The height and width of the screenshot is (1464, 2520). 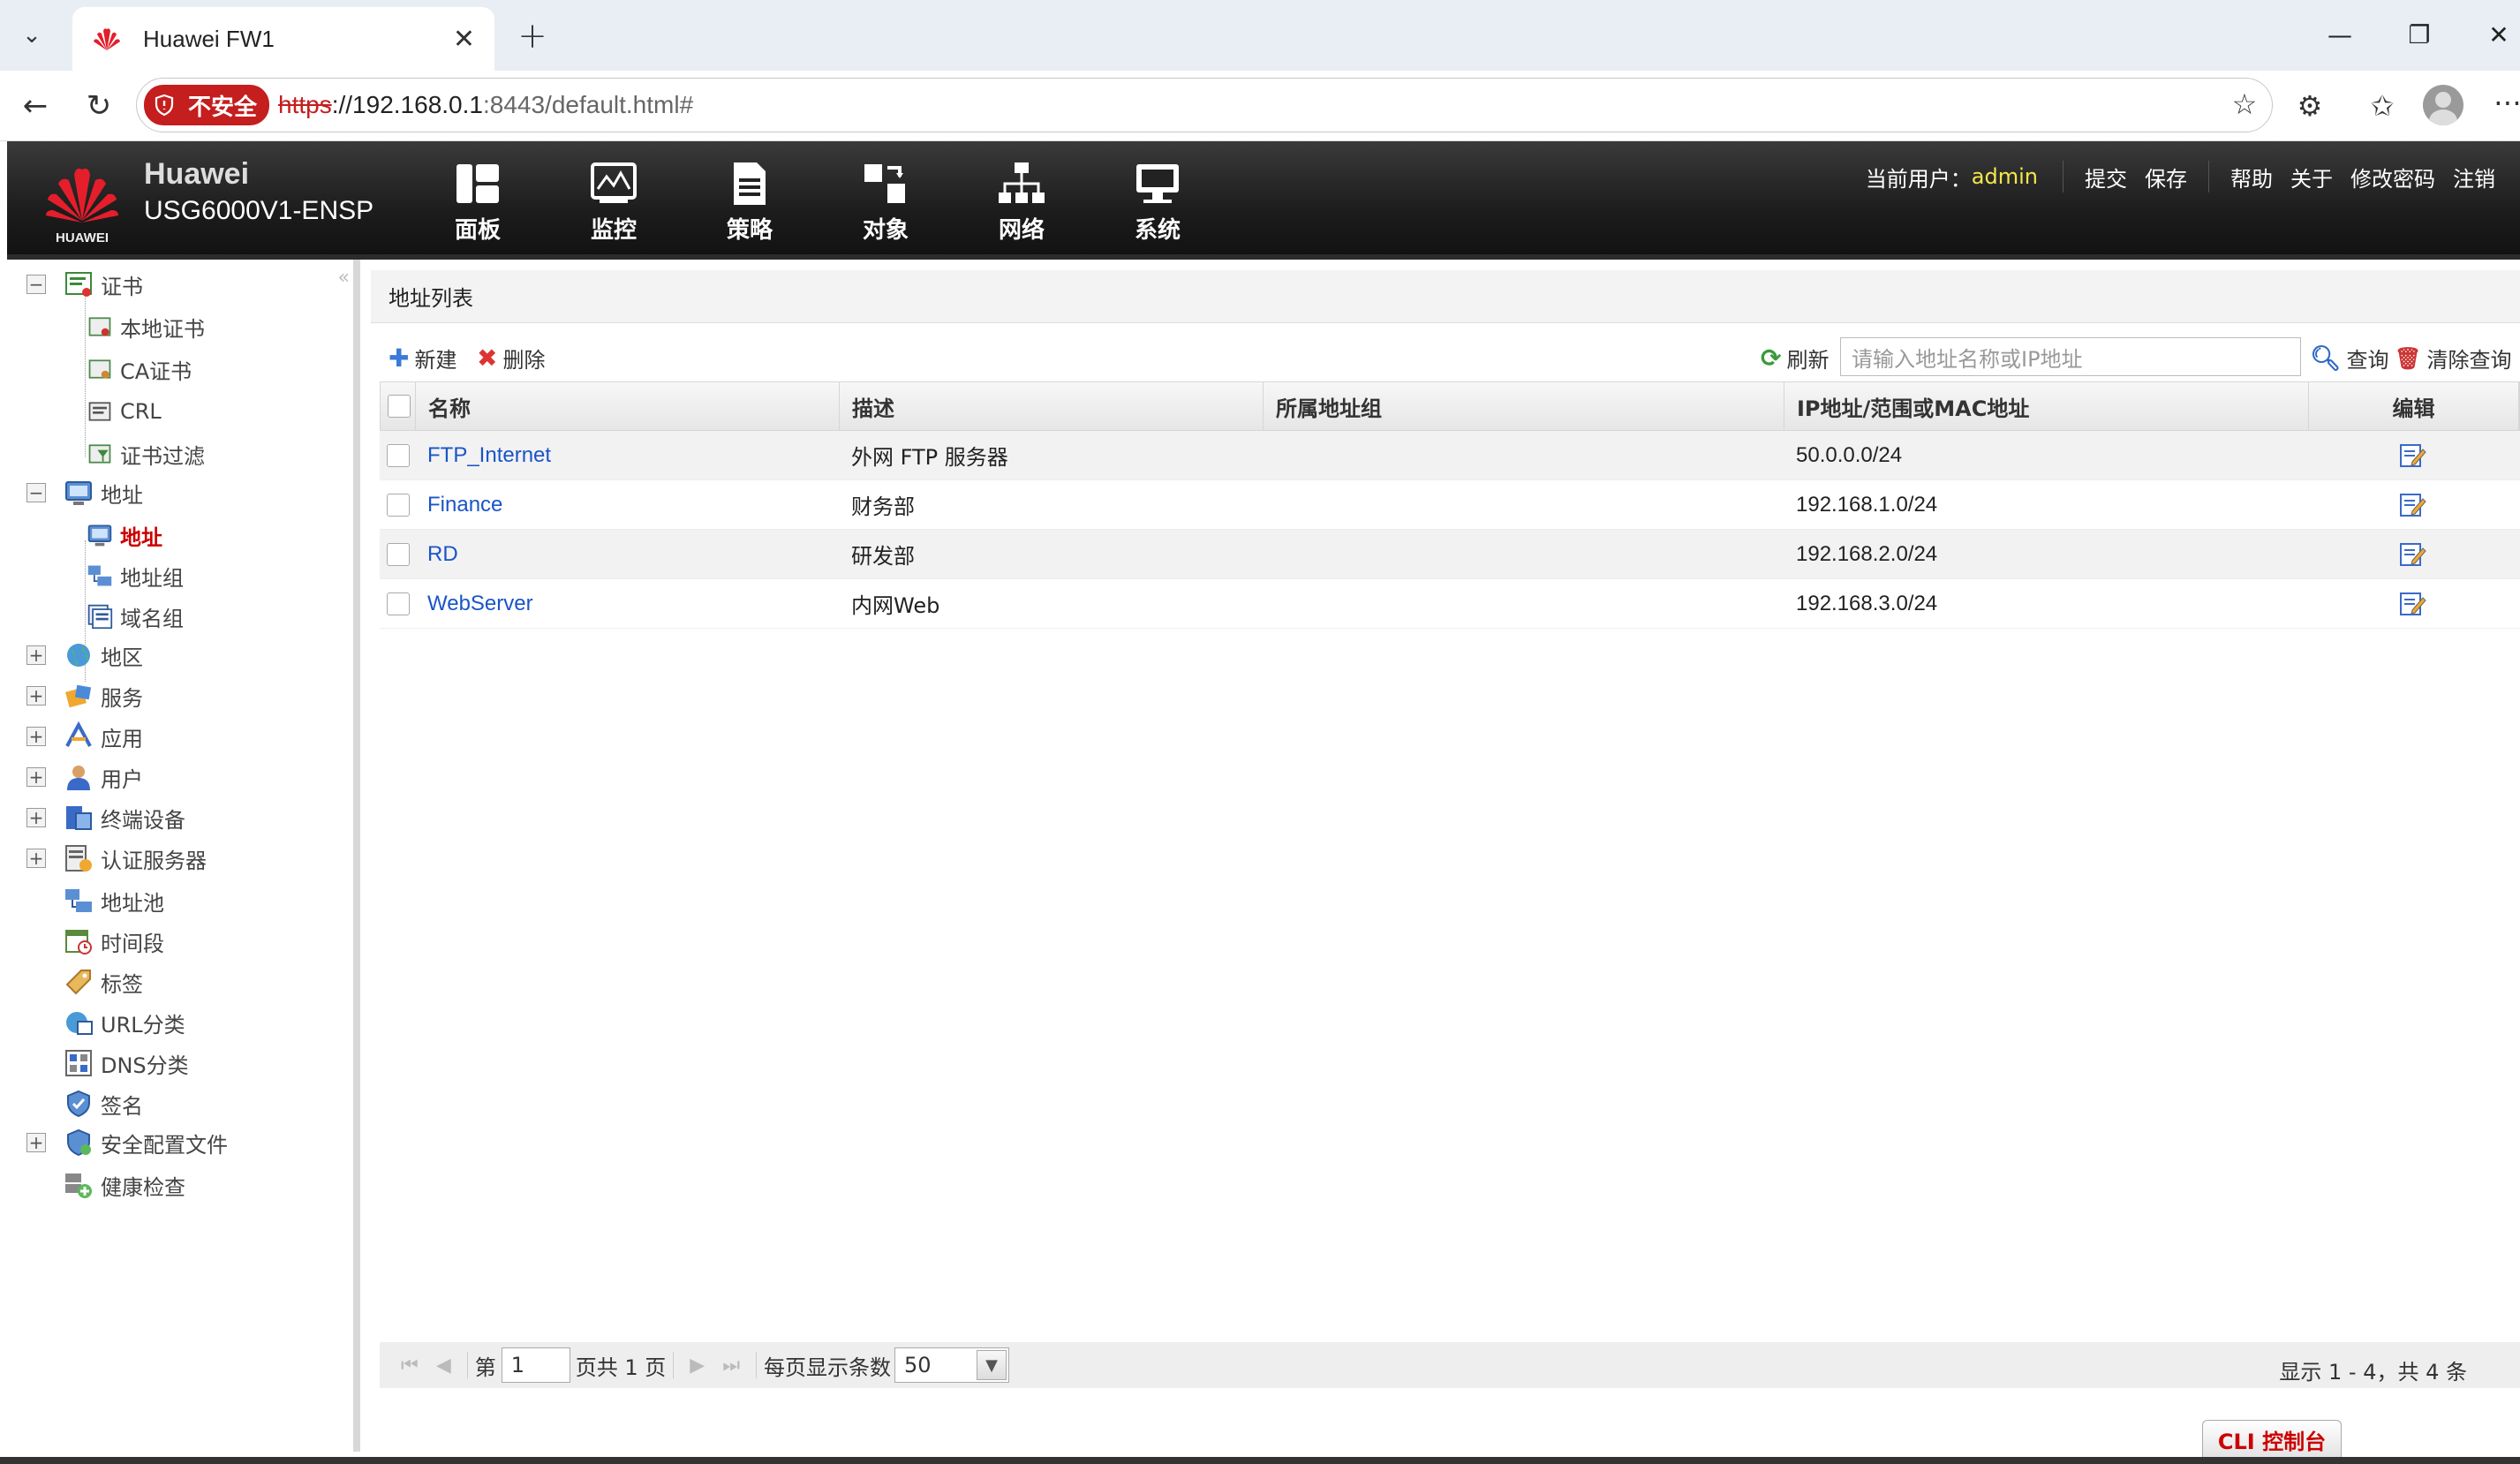 What do you see at coordinates (2309, 106) in the screenshot?
I see `extensions-icon: ⚙` at bounding box center [2309, 106].